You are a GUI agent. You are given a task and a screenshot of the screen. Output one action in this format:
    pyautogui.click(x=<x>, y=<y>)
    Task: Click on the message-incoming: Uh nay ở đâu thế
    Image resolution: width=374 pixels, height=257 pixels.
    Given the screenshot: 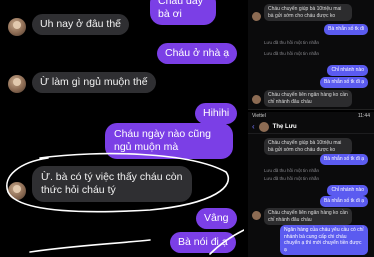 What is the action you would take?
    pyautogui.click(x=81, y=24)
    